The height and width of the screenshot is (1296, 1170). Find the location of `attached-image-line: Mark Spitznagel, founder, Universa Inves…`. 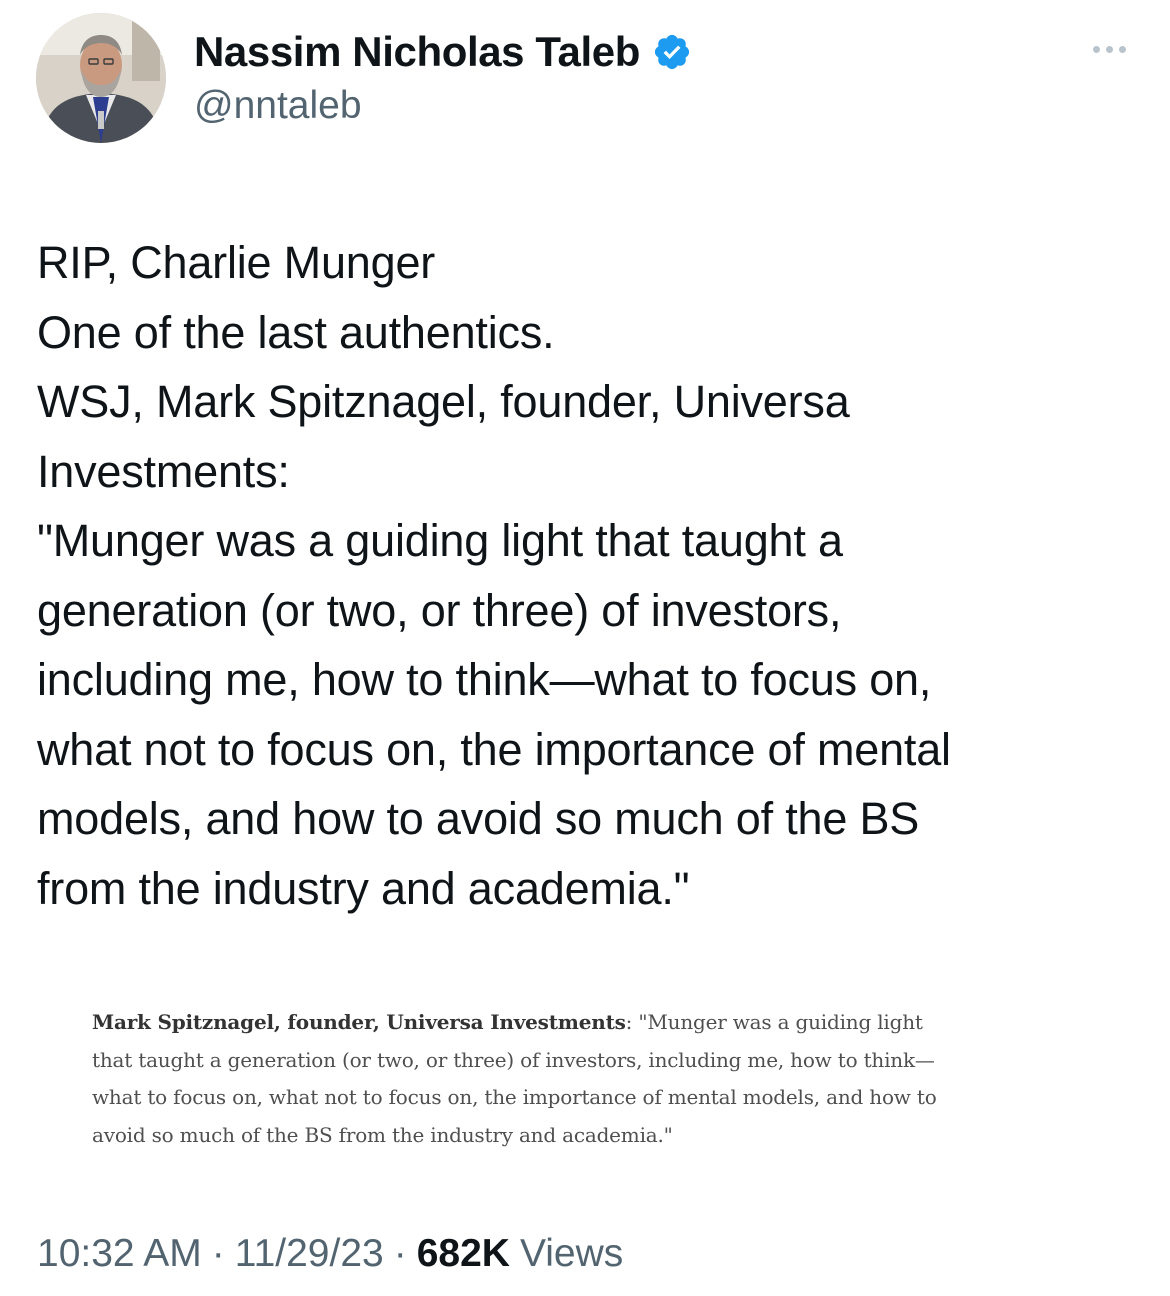

attached-image-line: Mark Spitznagel, founder, Universa Inves… is located at coordinates (582, 1023).